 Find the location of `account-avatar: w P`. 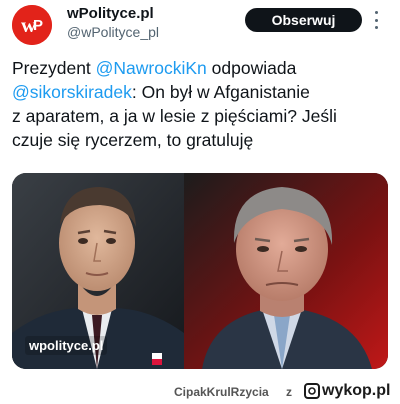

account-avatar: w P is located at coordinates (32, 25).